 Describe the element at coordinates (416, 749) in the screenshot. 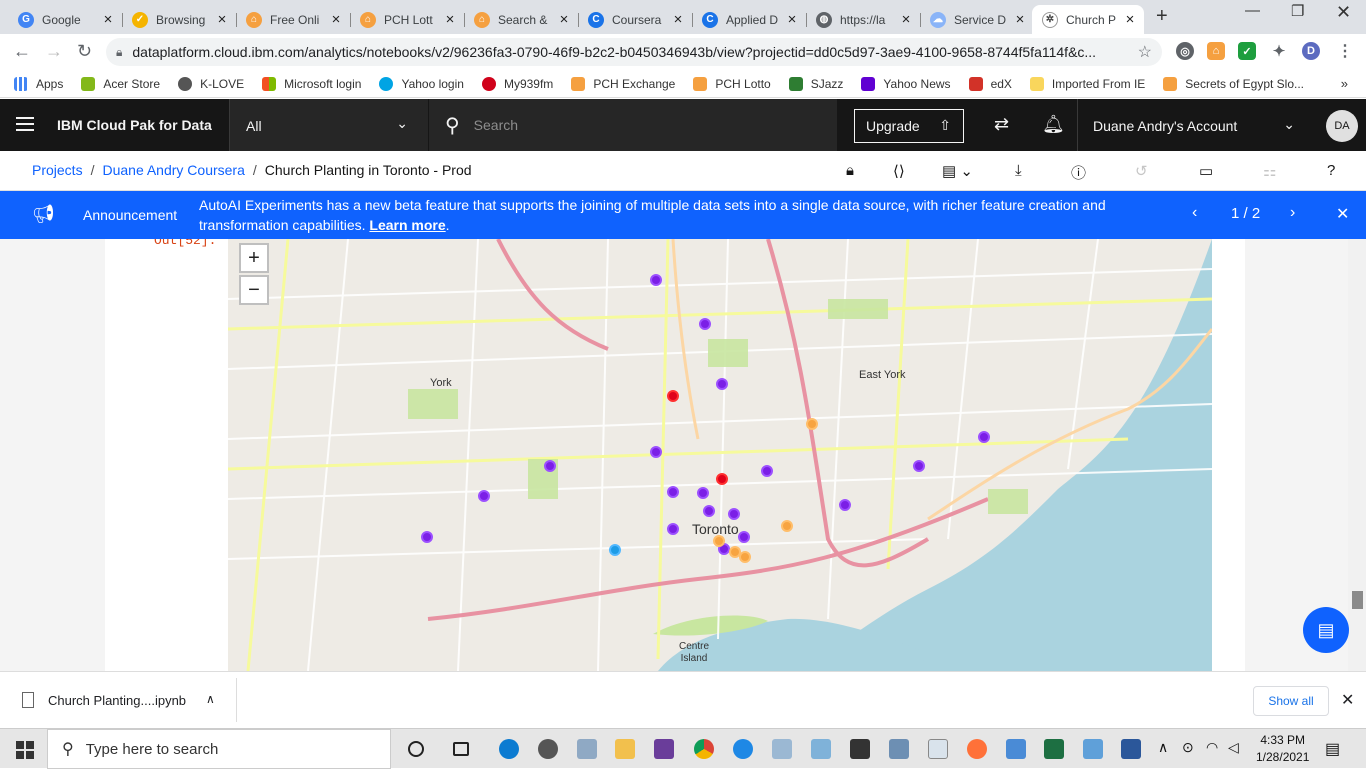

I see `cortana-icon` at that location.